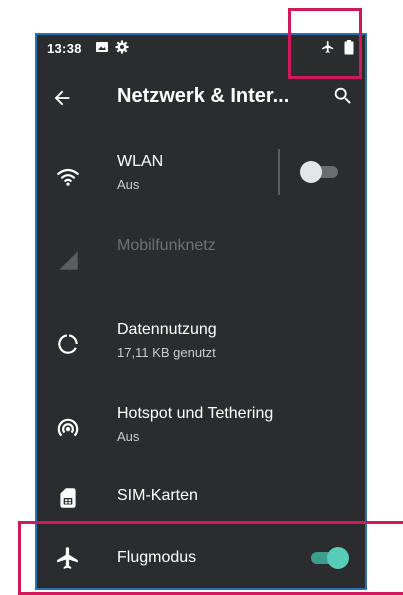 The height and width of the screenshot is (595, 403). I want to click on image-notification-icon, so click(102, 48).